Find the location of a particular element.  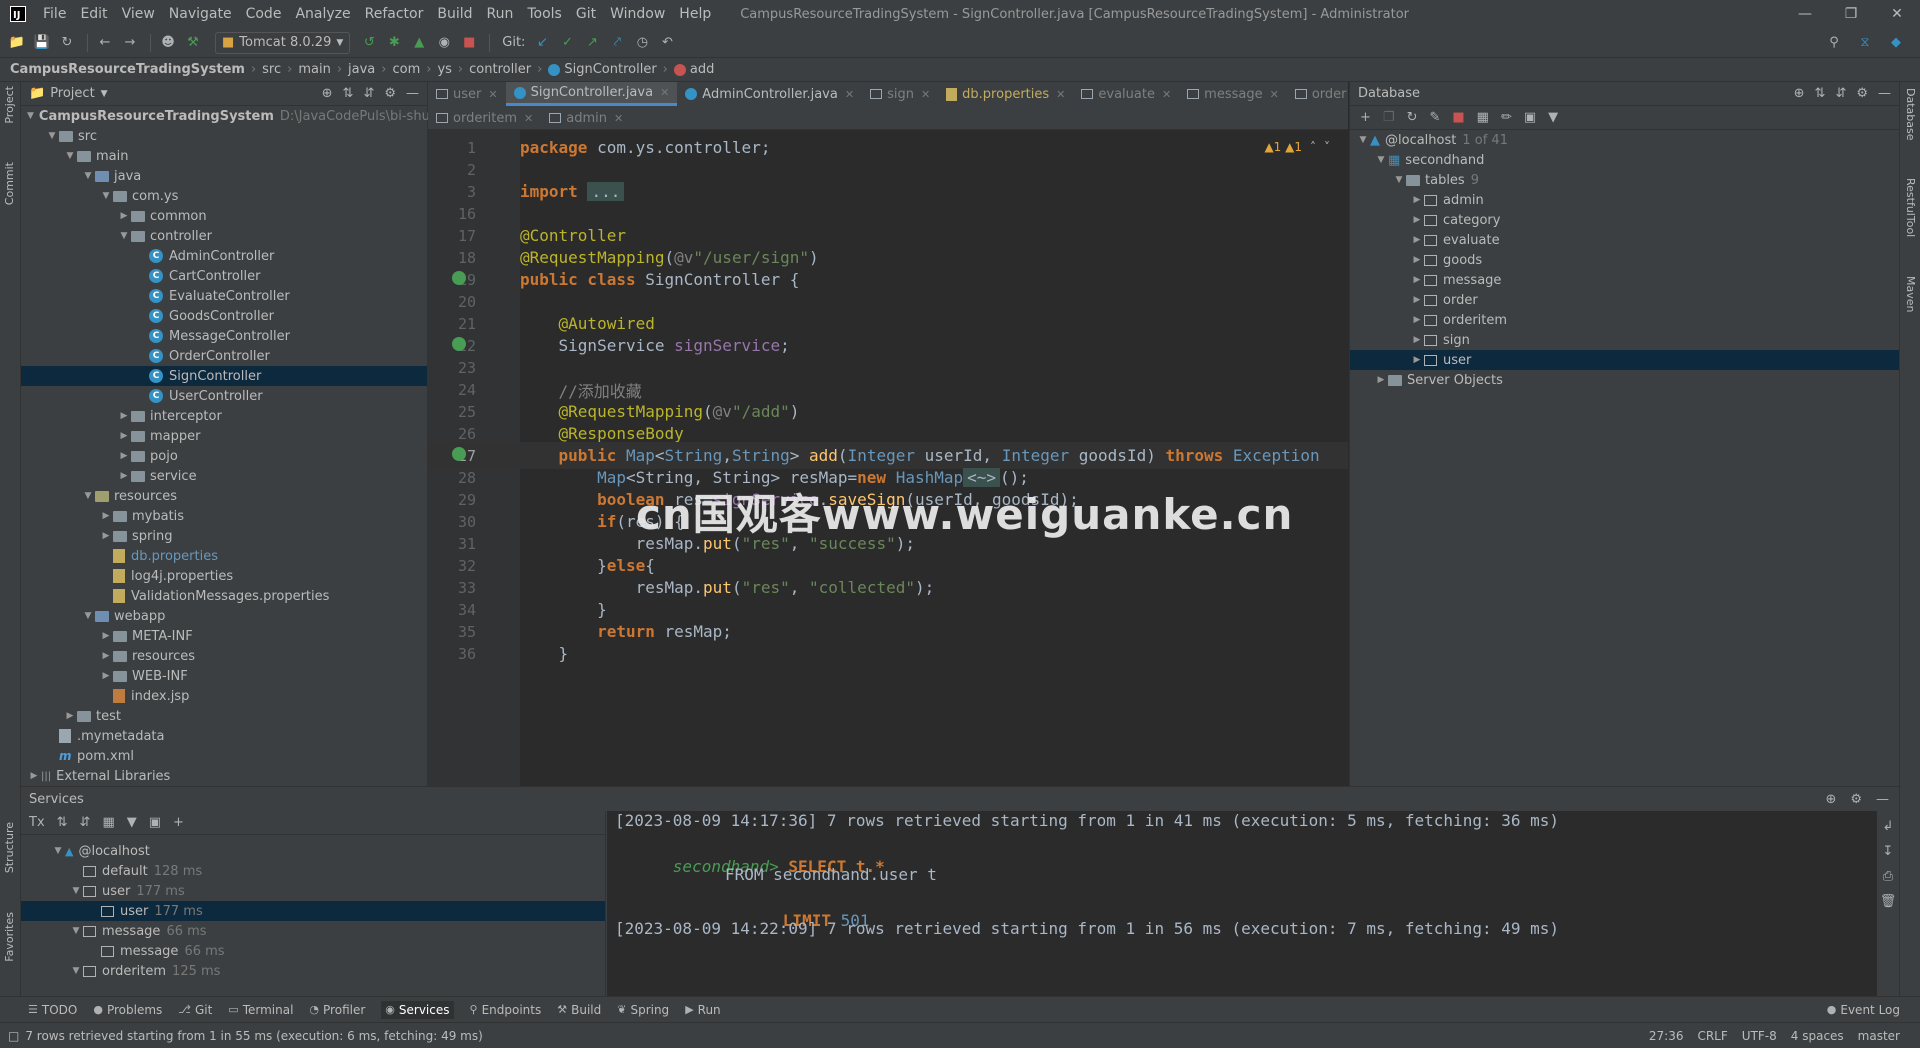

tool-build: ⚒ Build is located at coordinates (579, 1010).